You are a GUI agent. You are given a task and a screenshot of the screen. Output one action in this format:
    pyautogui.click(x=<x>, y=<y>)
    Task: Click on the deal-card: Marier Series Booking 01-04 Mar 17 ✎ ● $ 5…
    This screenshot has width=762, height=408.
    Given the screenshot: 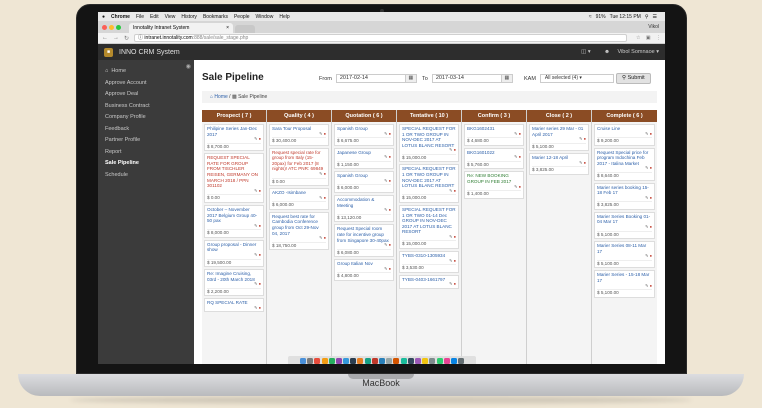 What is the action you would take?
    pyautogui.click(x=624, y=225)
    